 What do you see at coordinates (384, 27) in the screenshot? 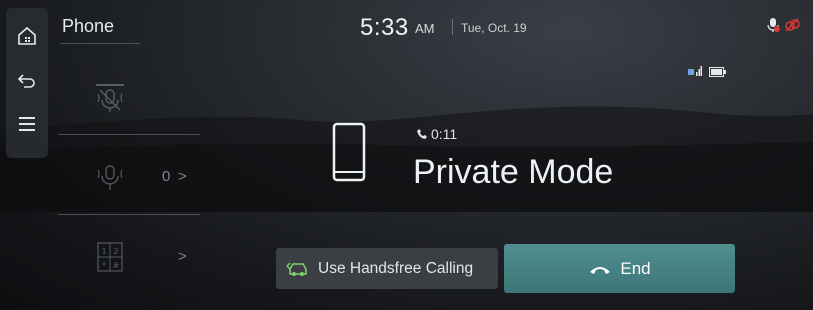
I see `clock-time: 5:33` at bounding box center [384, 27].